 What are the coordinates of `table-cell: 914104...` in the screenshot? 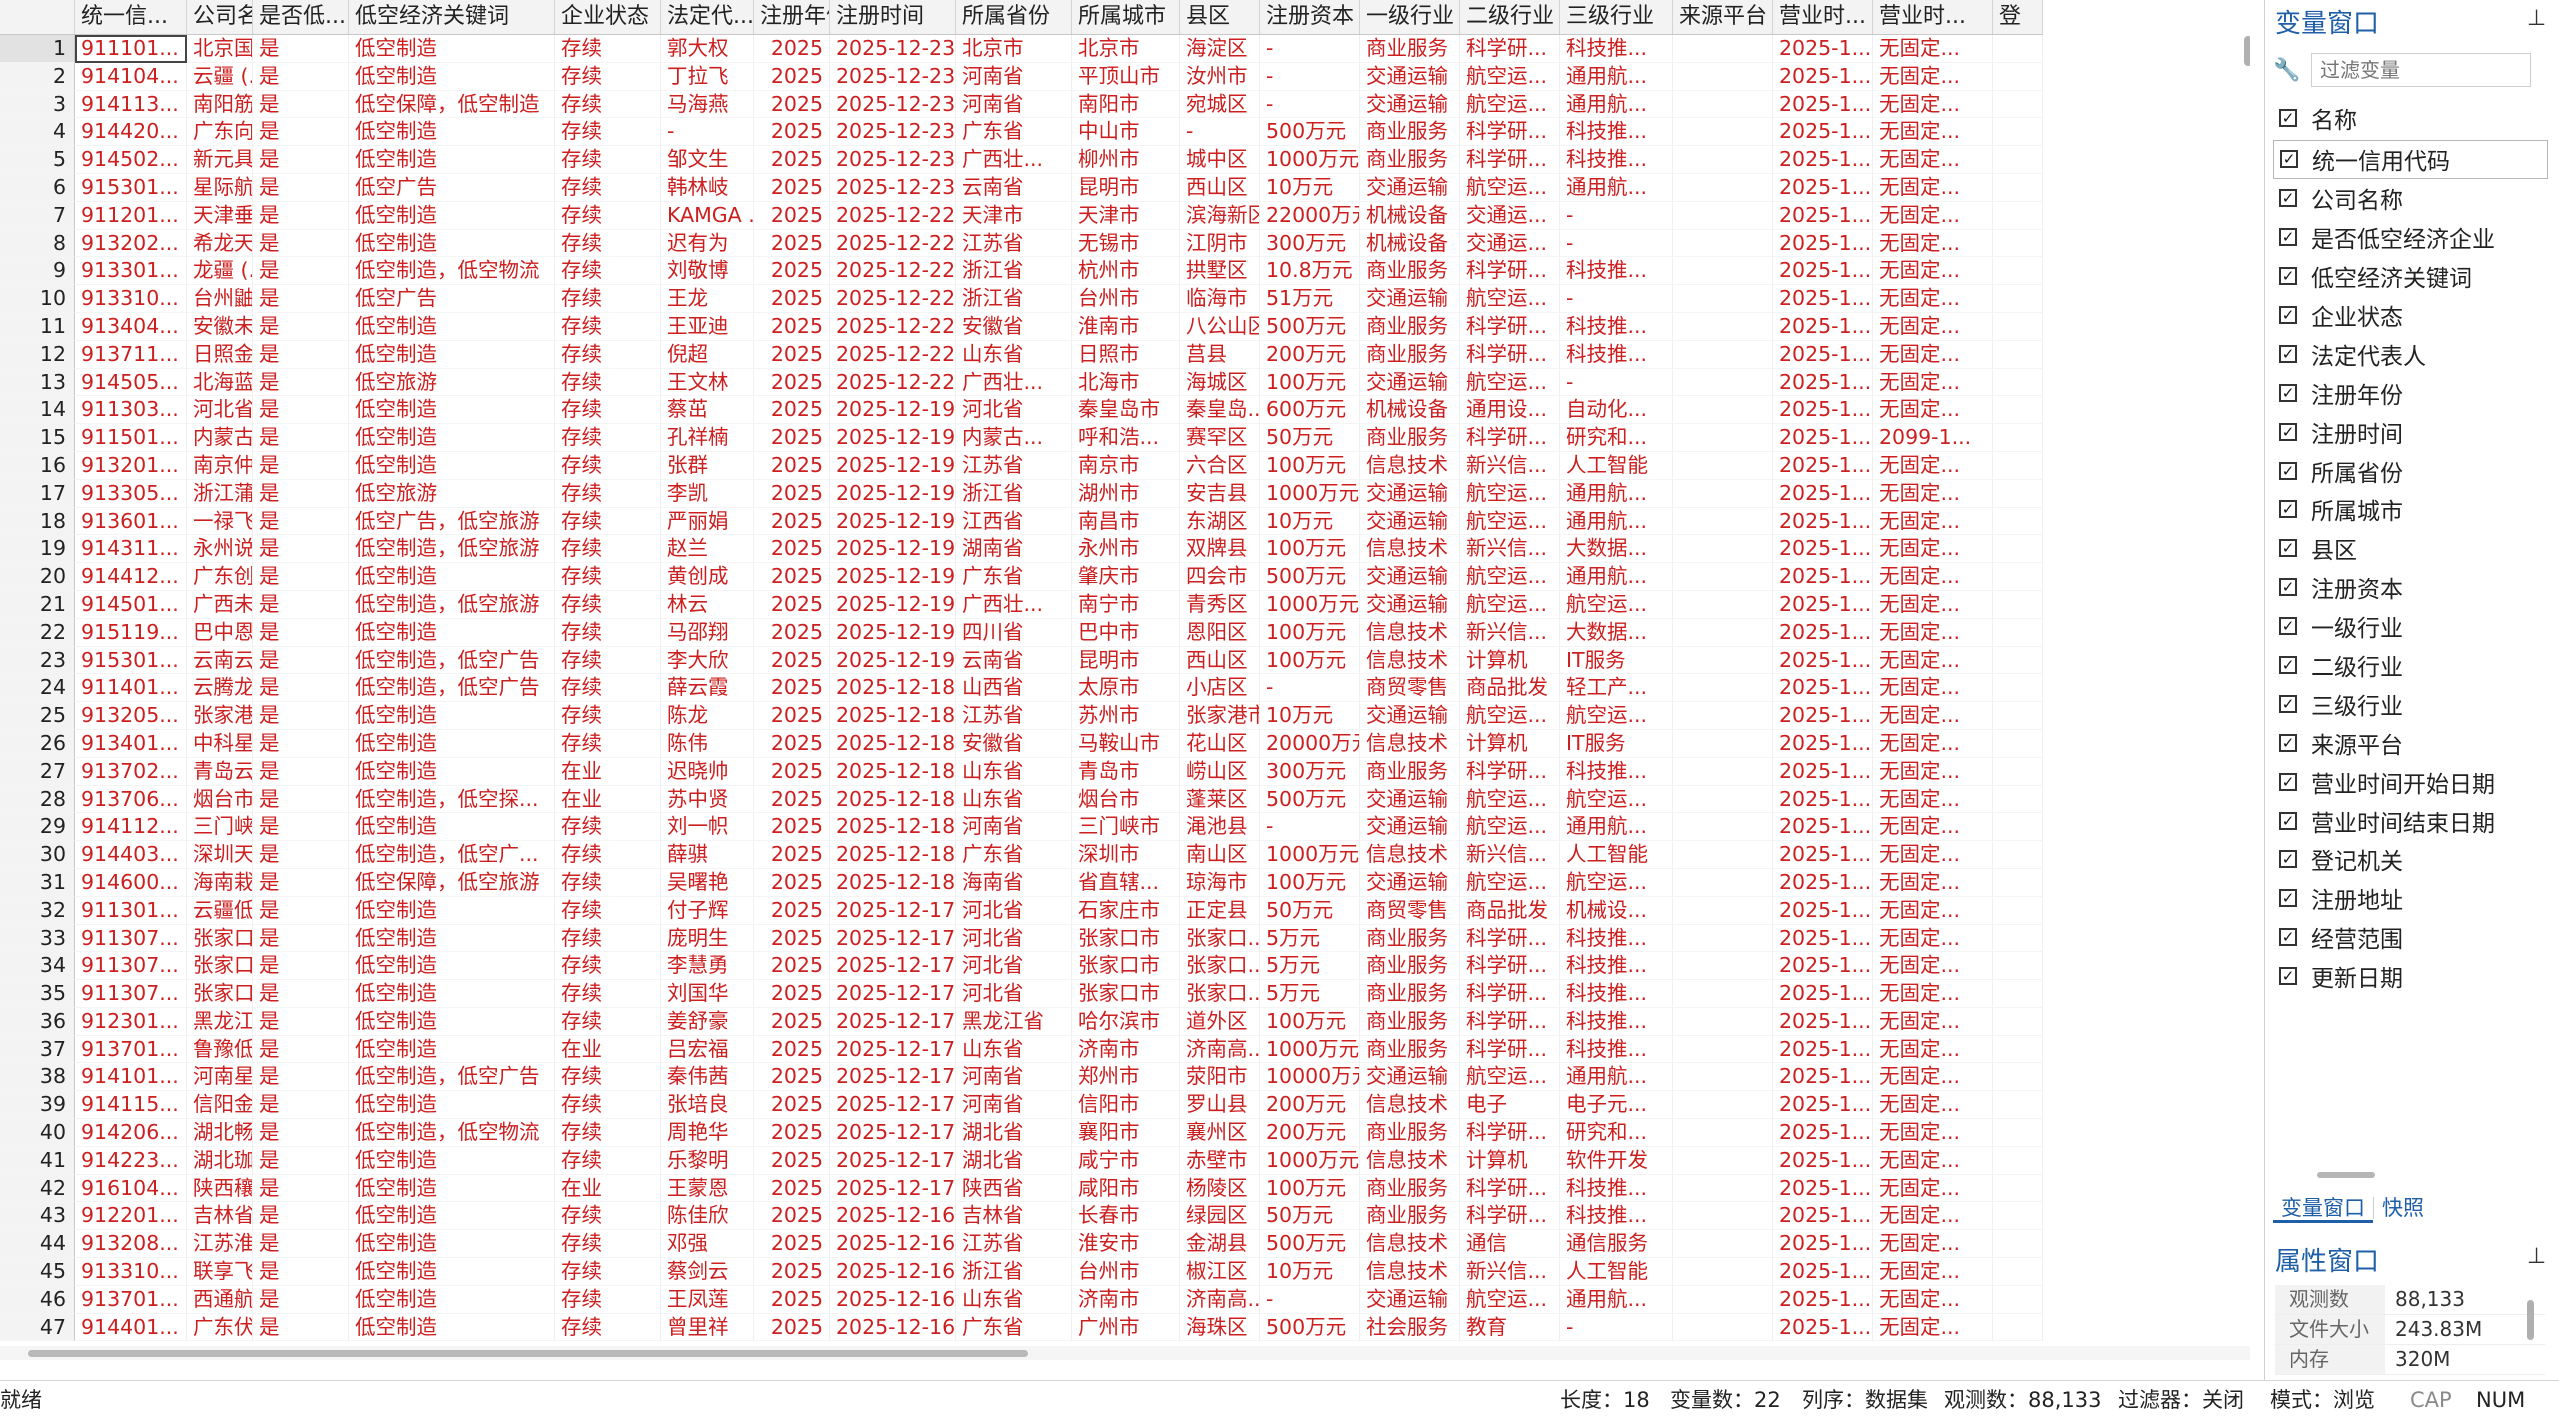 It's located at (131, 76).